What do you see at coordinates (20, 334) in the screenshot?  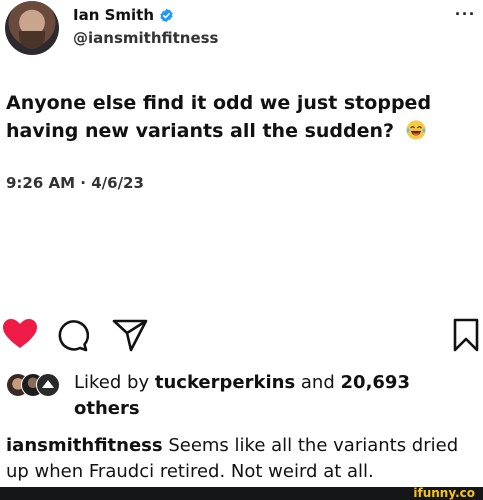 I see `heart-icon` at bounding box center [20, 334].